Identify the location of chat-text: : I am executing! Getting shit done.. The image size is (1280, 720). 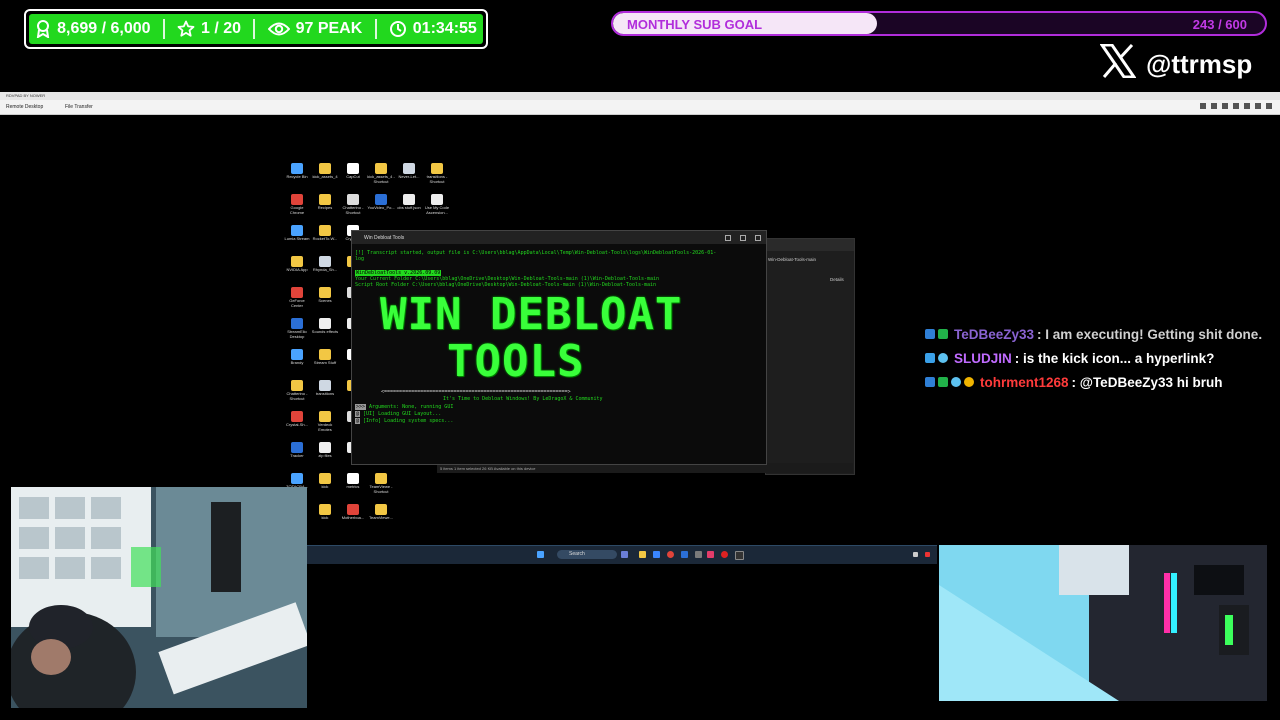
(1150, 334).